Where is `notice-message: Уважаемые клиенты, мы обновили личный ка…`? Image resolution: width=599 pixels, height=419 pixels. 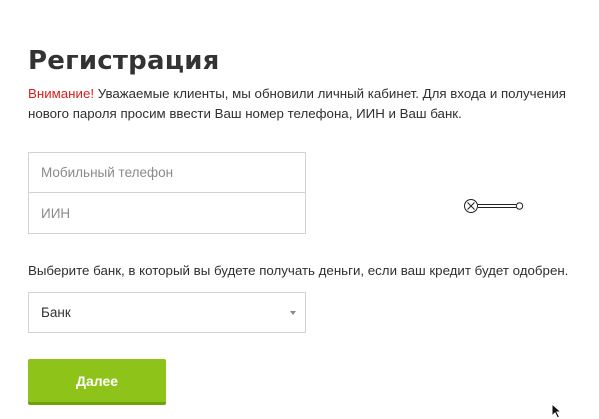
notice-message: Уважаемые клиенты, мы обновили личный ка… is located at coordinates (297, 103).